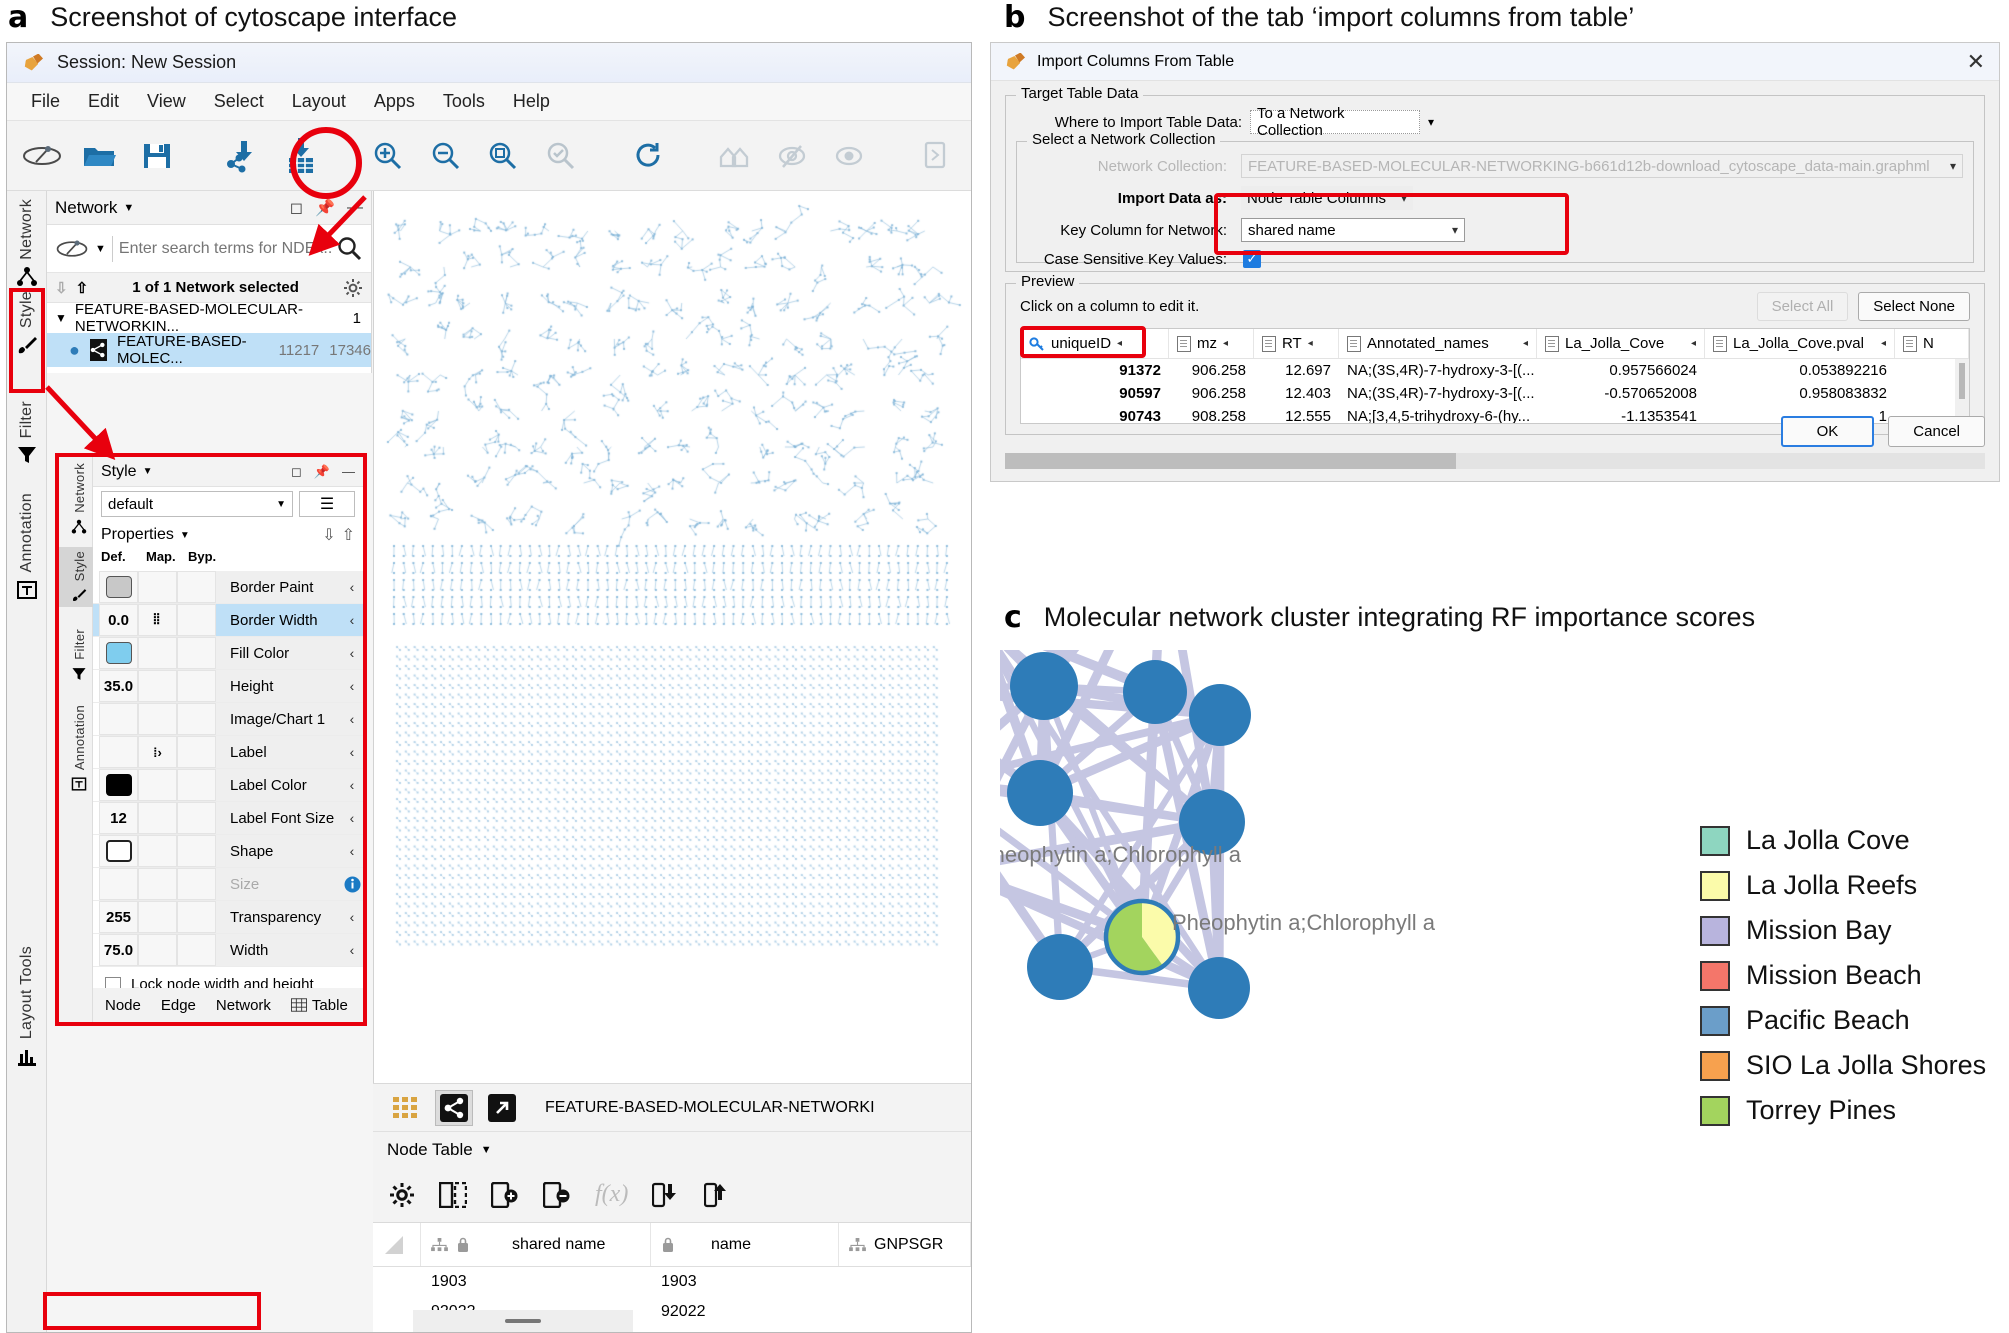 This screenshot has width=2009, height=1333. What do you see at coordinates (319, 101) in the screenshot?
I see `menu-layout: Layout` at bounding box center [319, 101].